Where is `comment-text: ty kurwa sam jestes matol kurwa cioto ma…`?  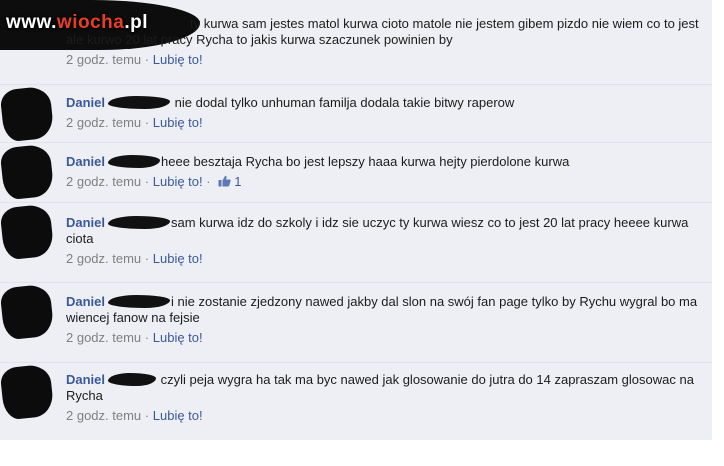
comment-text: ty kurwa sam jestes matol kurwa cioto ma… is located at coordinates (382, 31).